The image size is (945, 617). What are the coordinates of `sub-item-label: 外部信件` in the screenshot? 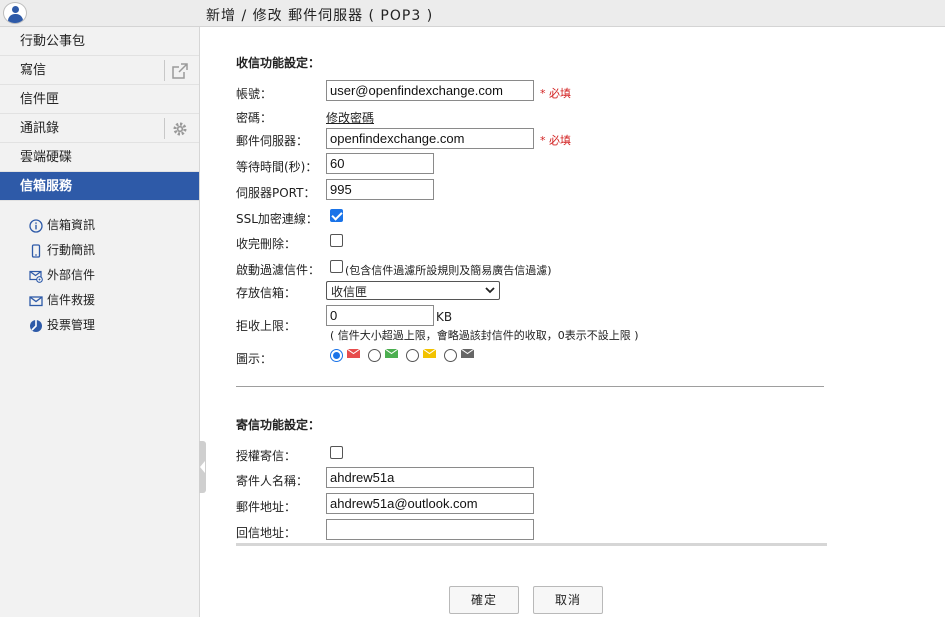 It's located at (71, 275).